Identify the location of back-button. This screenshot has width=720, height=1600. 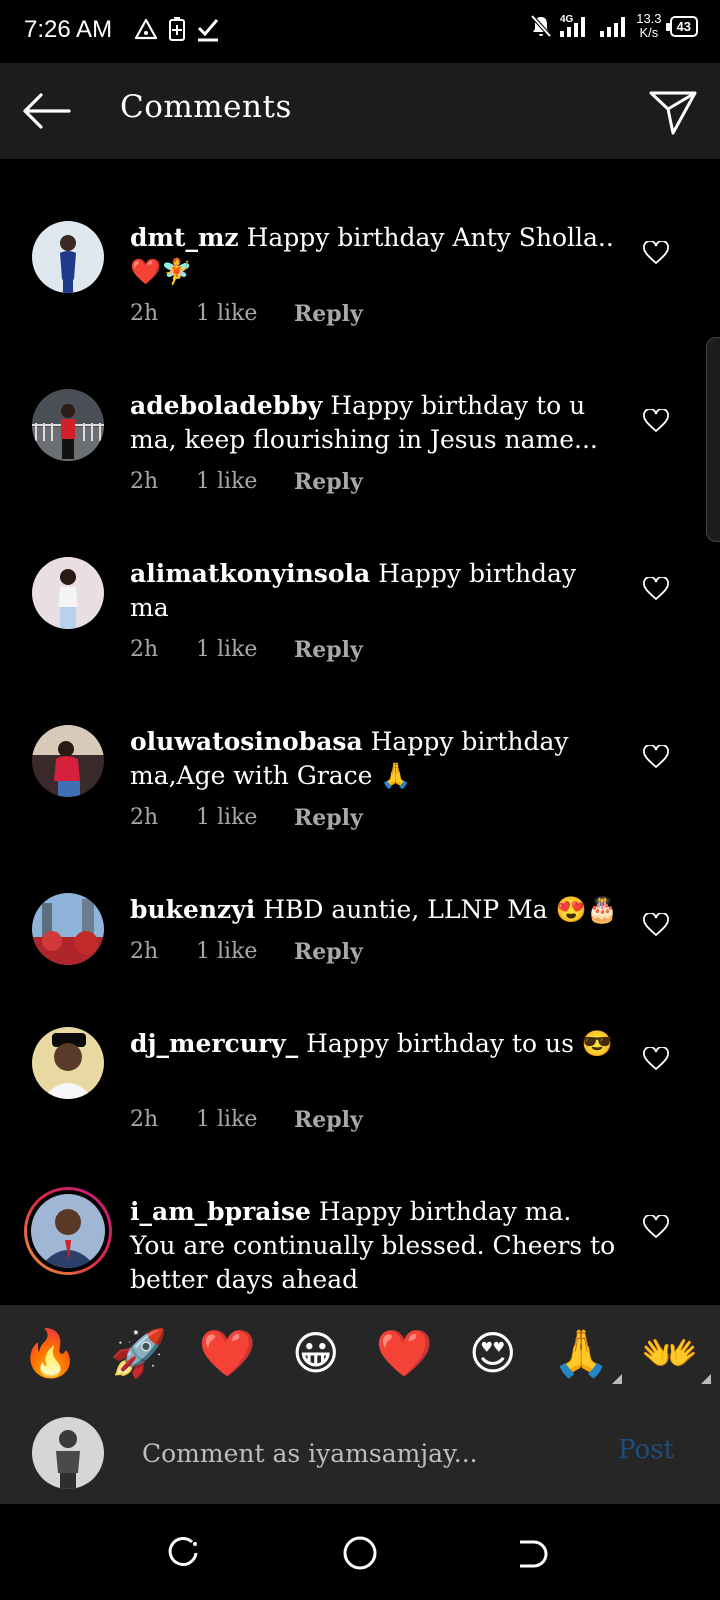
(46, 111).